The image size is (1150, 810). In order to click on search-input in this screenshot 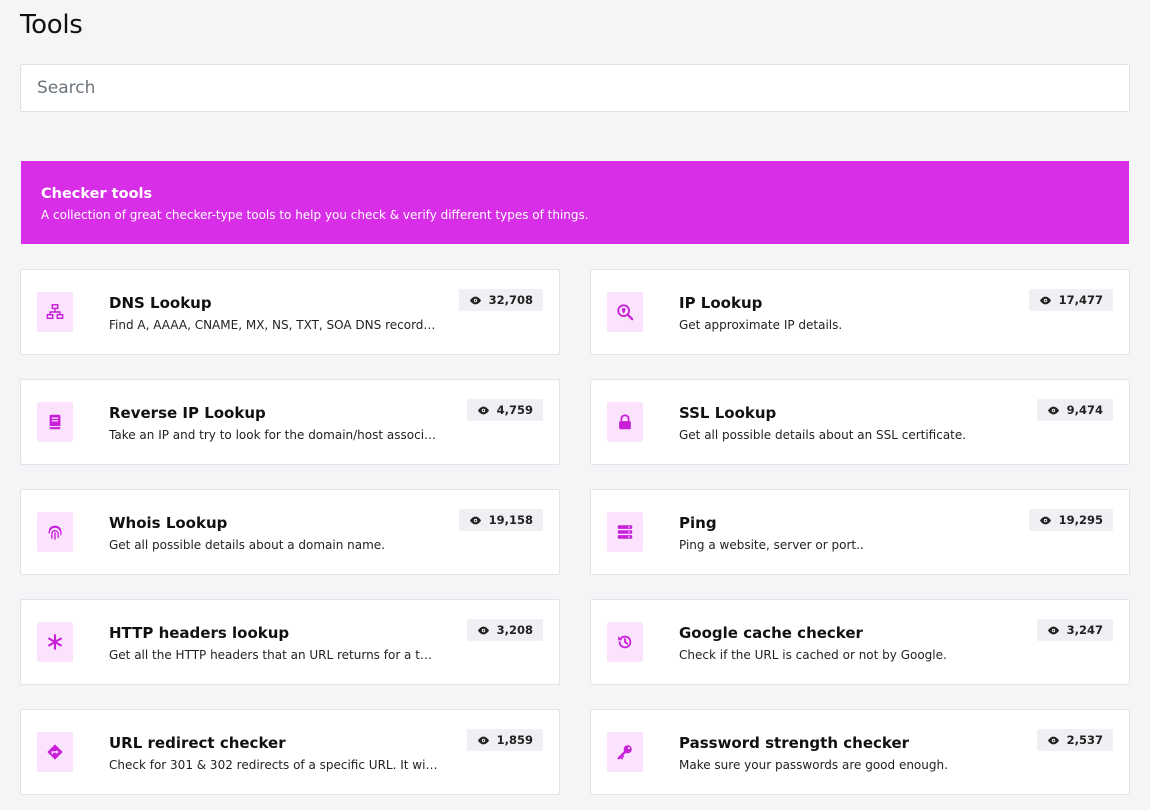, I will do `click(575, 88)`.